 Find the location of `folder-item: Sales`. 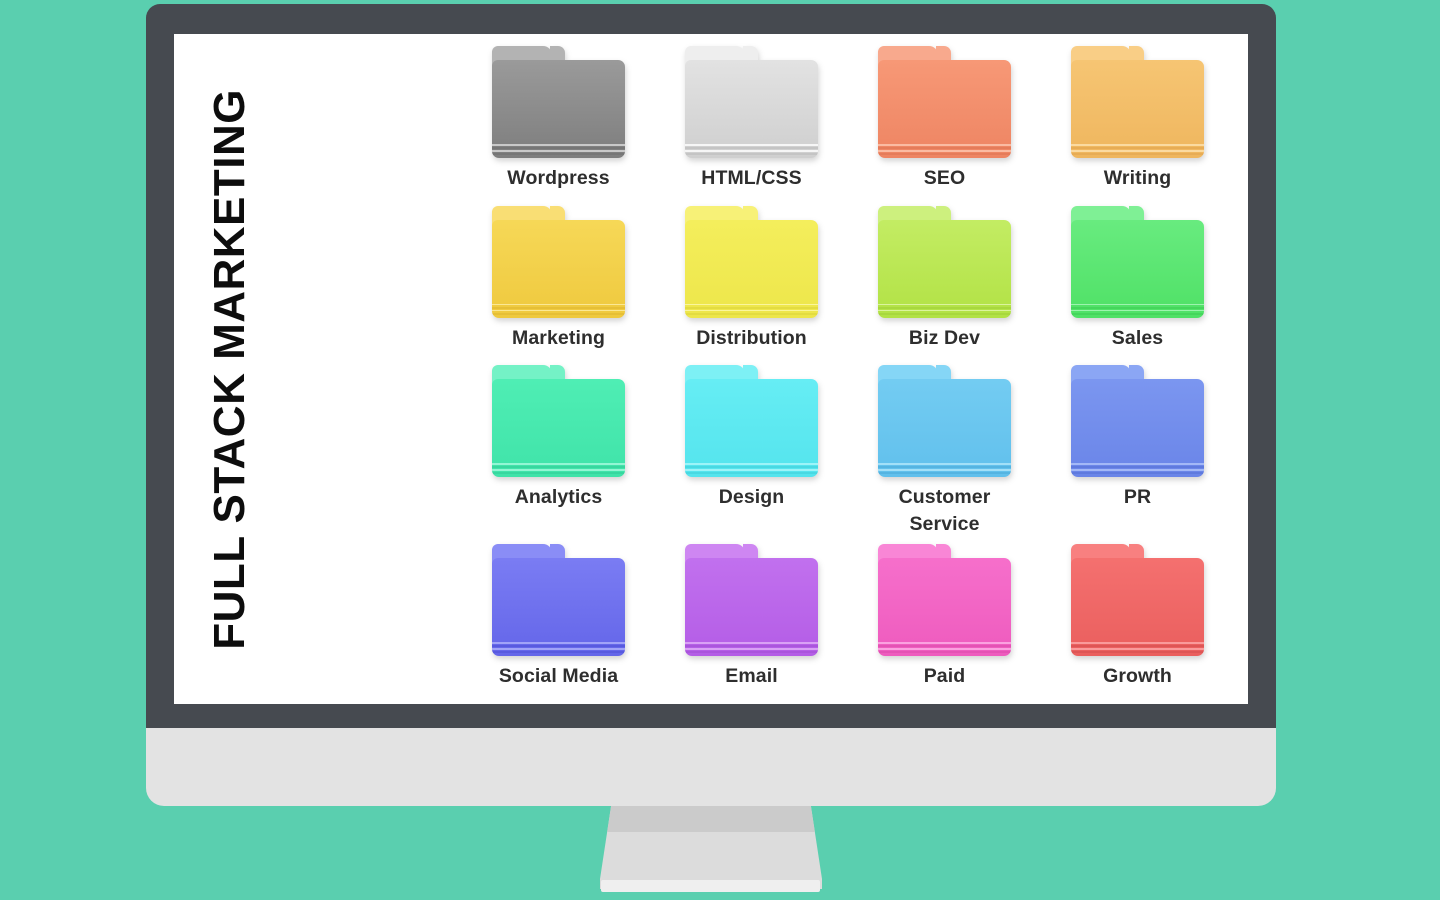

folder-item: Sales is located at coordinates (1137, 280).